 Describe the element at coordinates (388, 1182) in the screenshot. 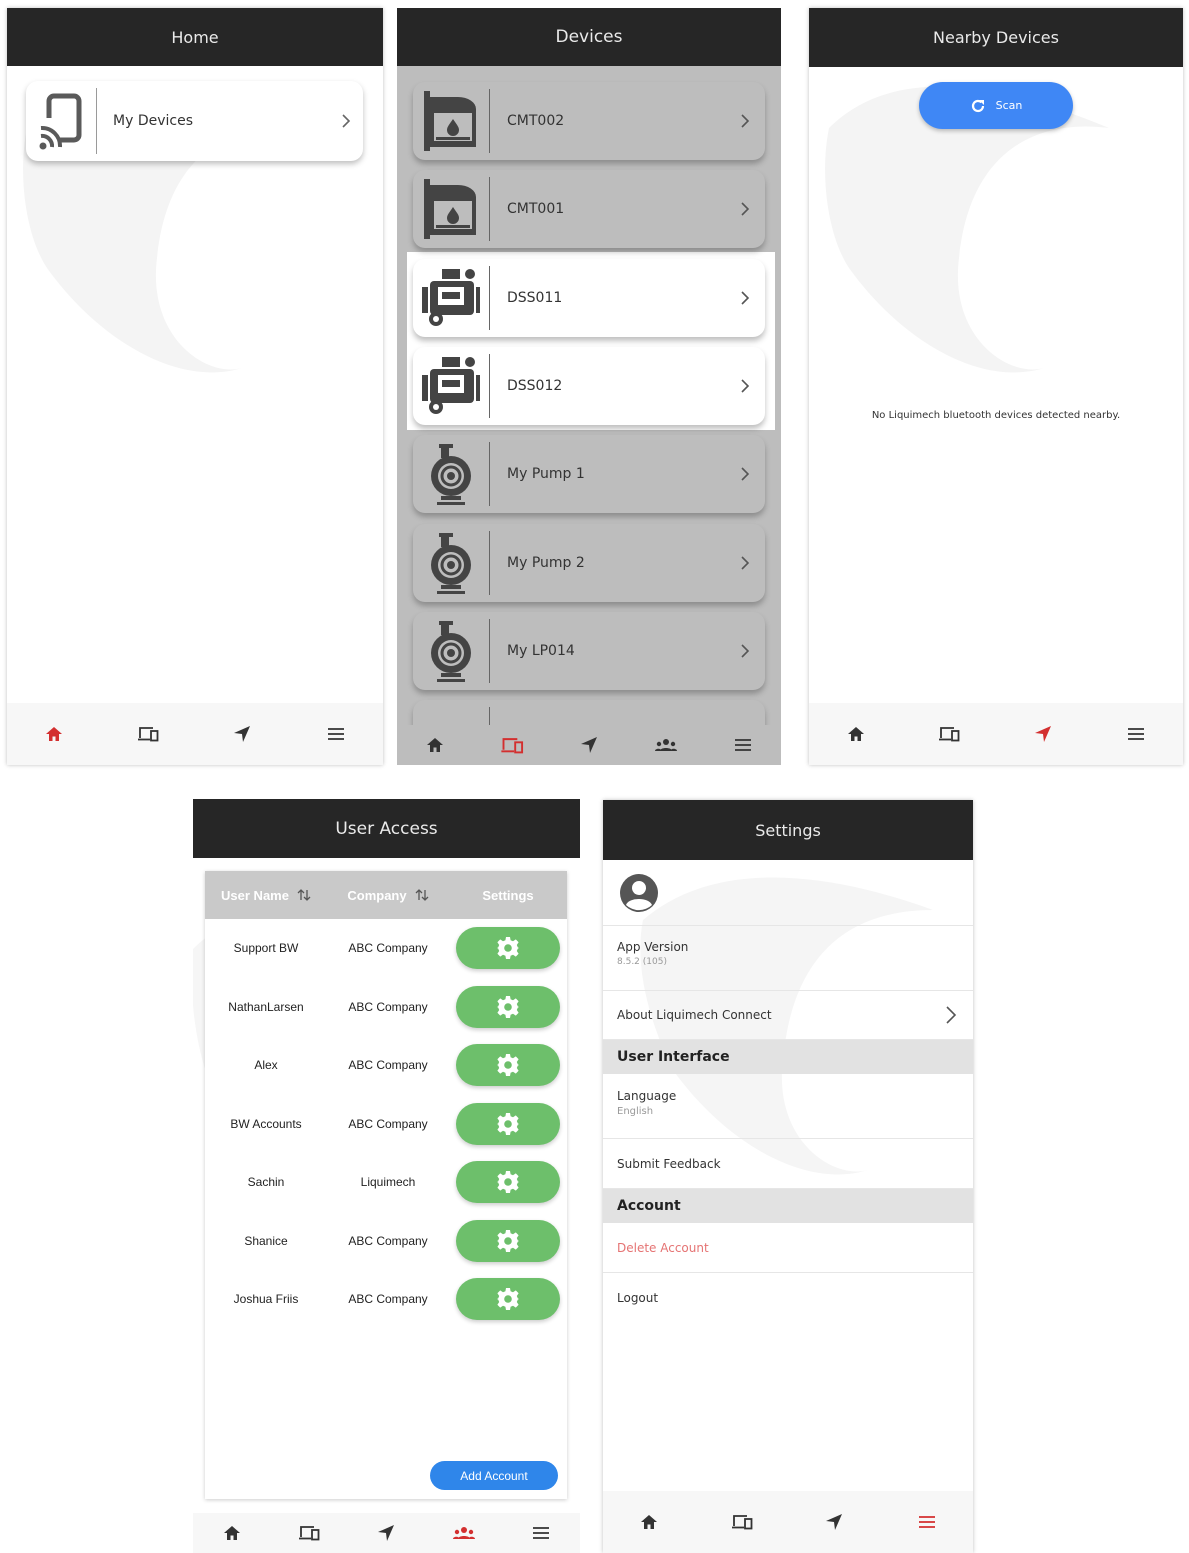

I see `company-cell: Liquimech` at that location.